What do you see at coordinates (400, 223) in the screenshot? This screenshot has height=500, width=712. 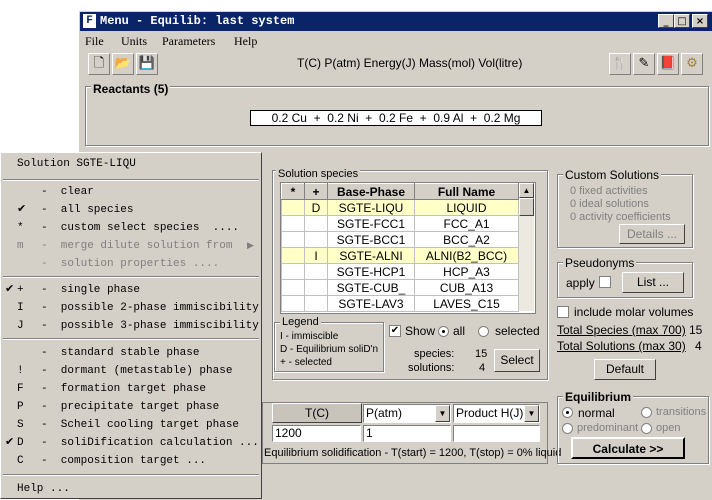 I see `table-row: SGTE-FCC1 FCC_A1` at bounding box center [400, 223].